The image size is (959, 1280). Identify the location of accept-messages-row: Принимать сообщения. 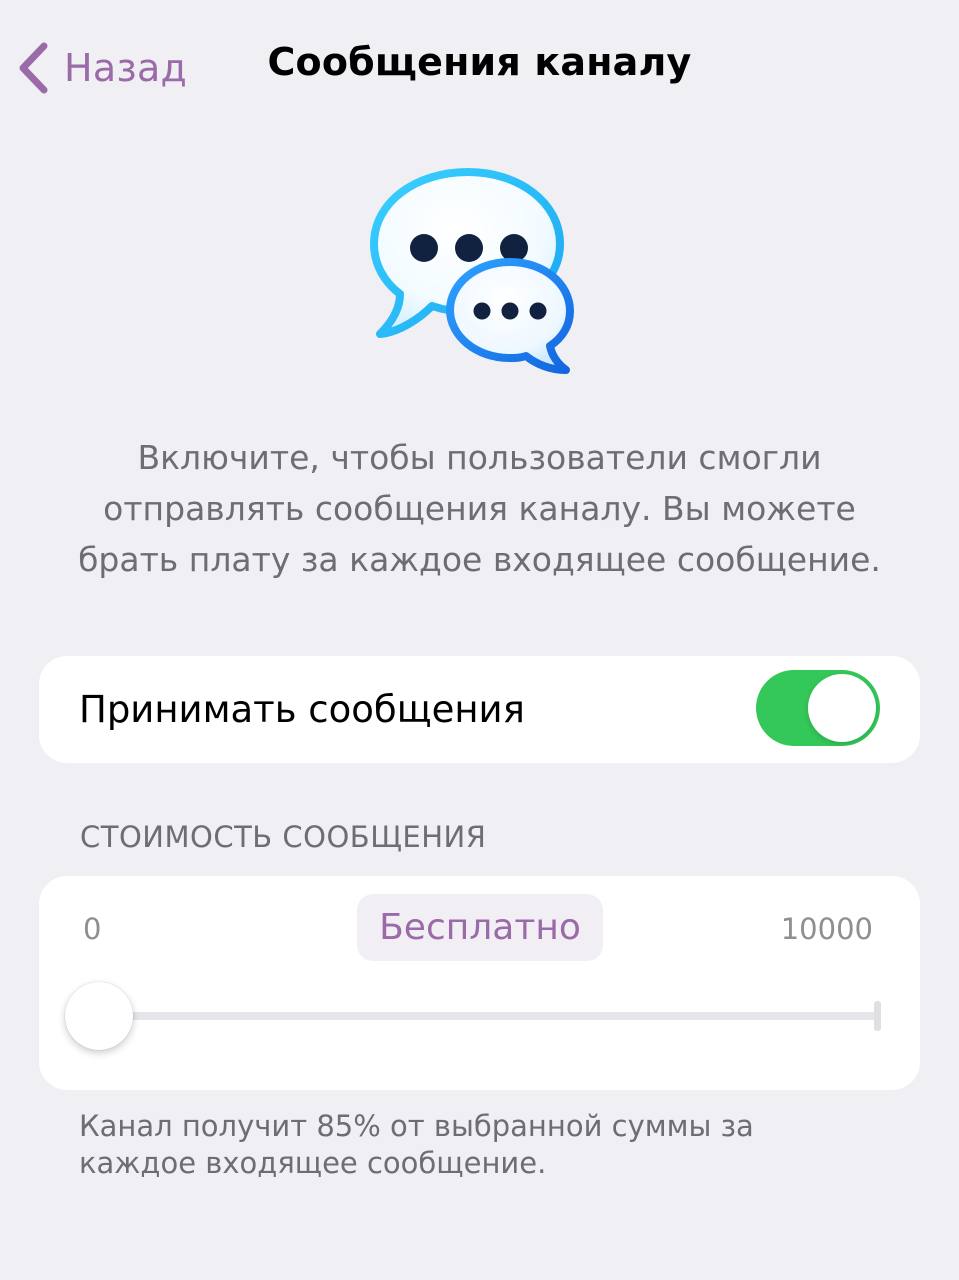
(479, 709).